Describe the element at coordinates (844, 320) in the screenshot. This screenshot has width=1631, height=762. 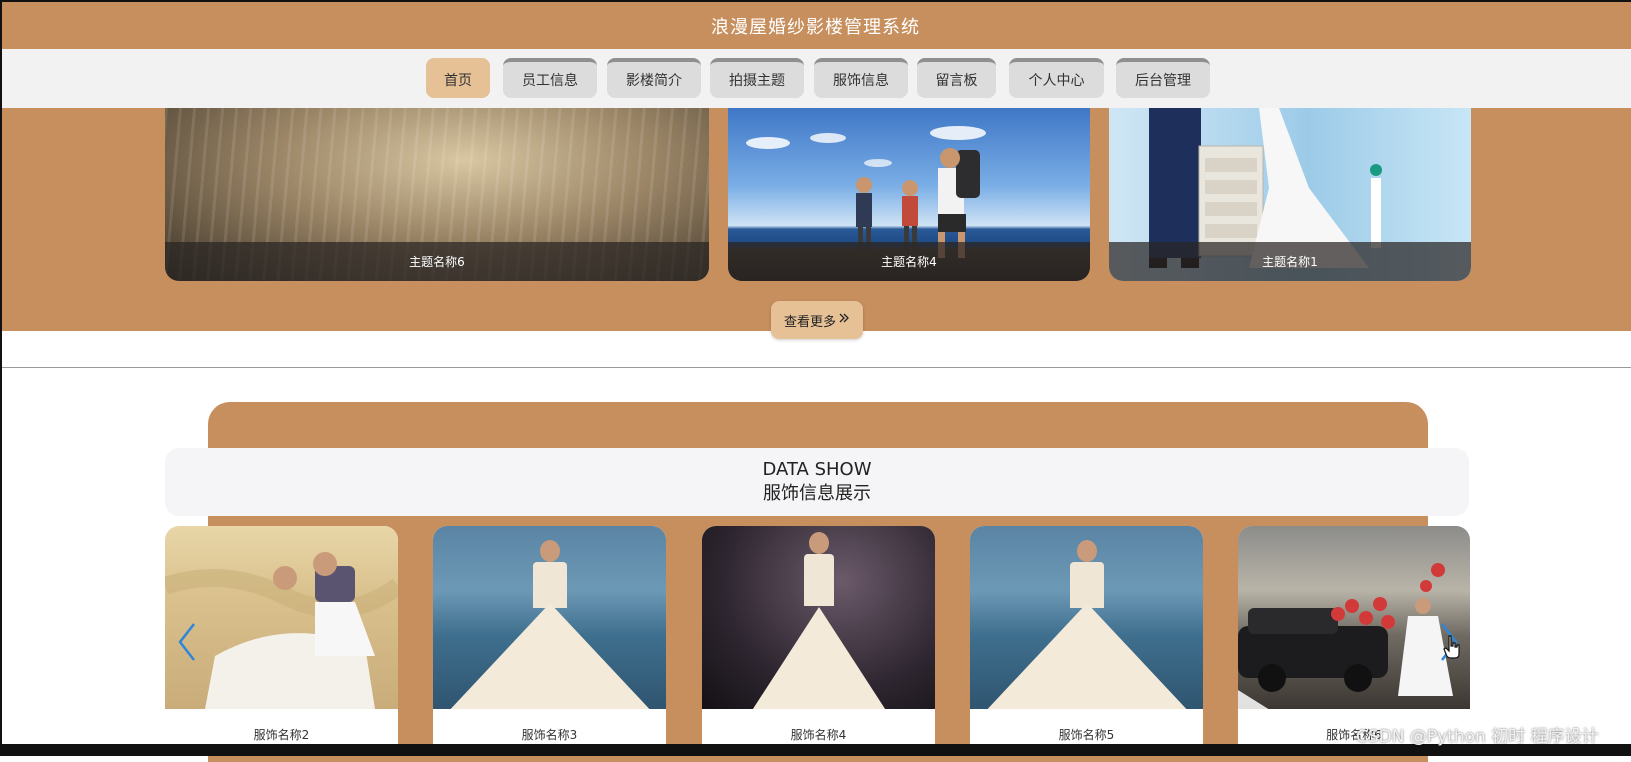
I see `double-chevron-right-icon` at that location.